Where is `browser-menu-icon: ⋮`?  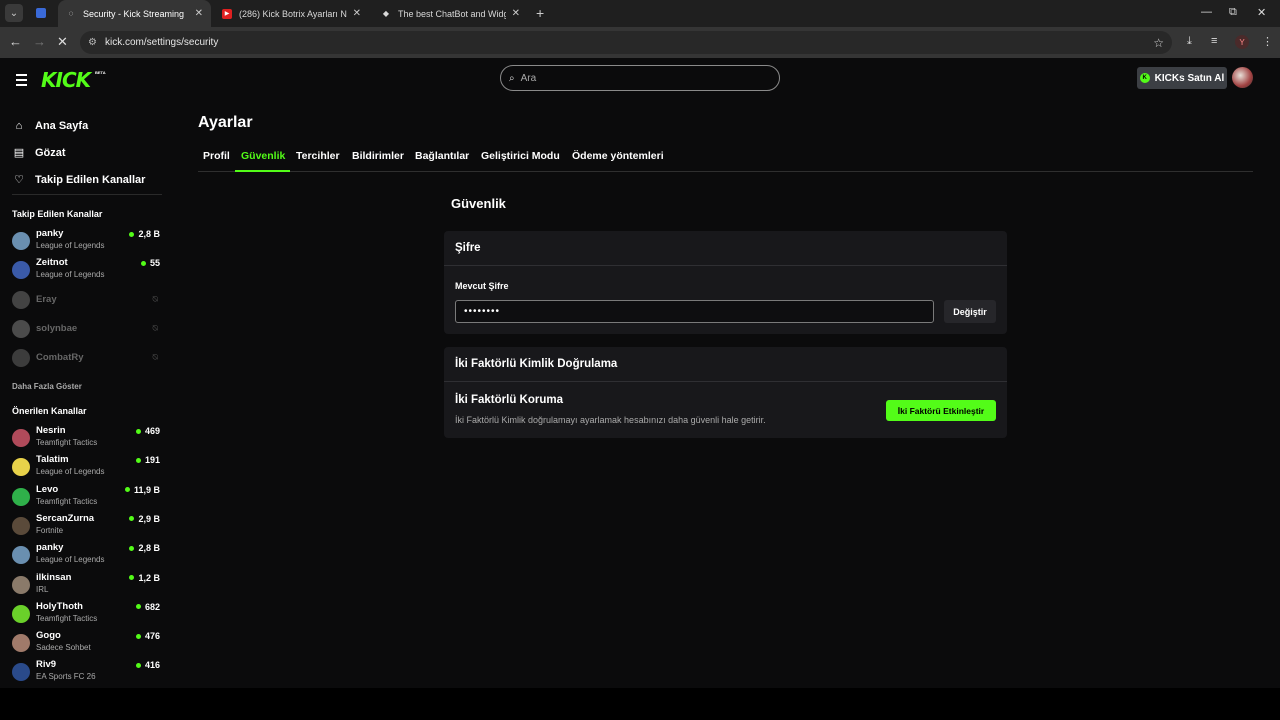
browser-menu-icon: ⋮ is located at coordinates (1267, 41).